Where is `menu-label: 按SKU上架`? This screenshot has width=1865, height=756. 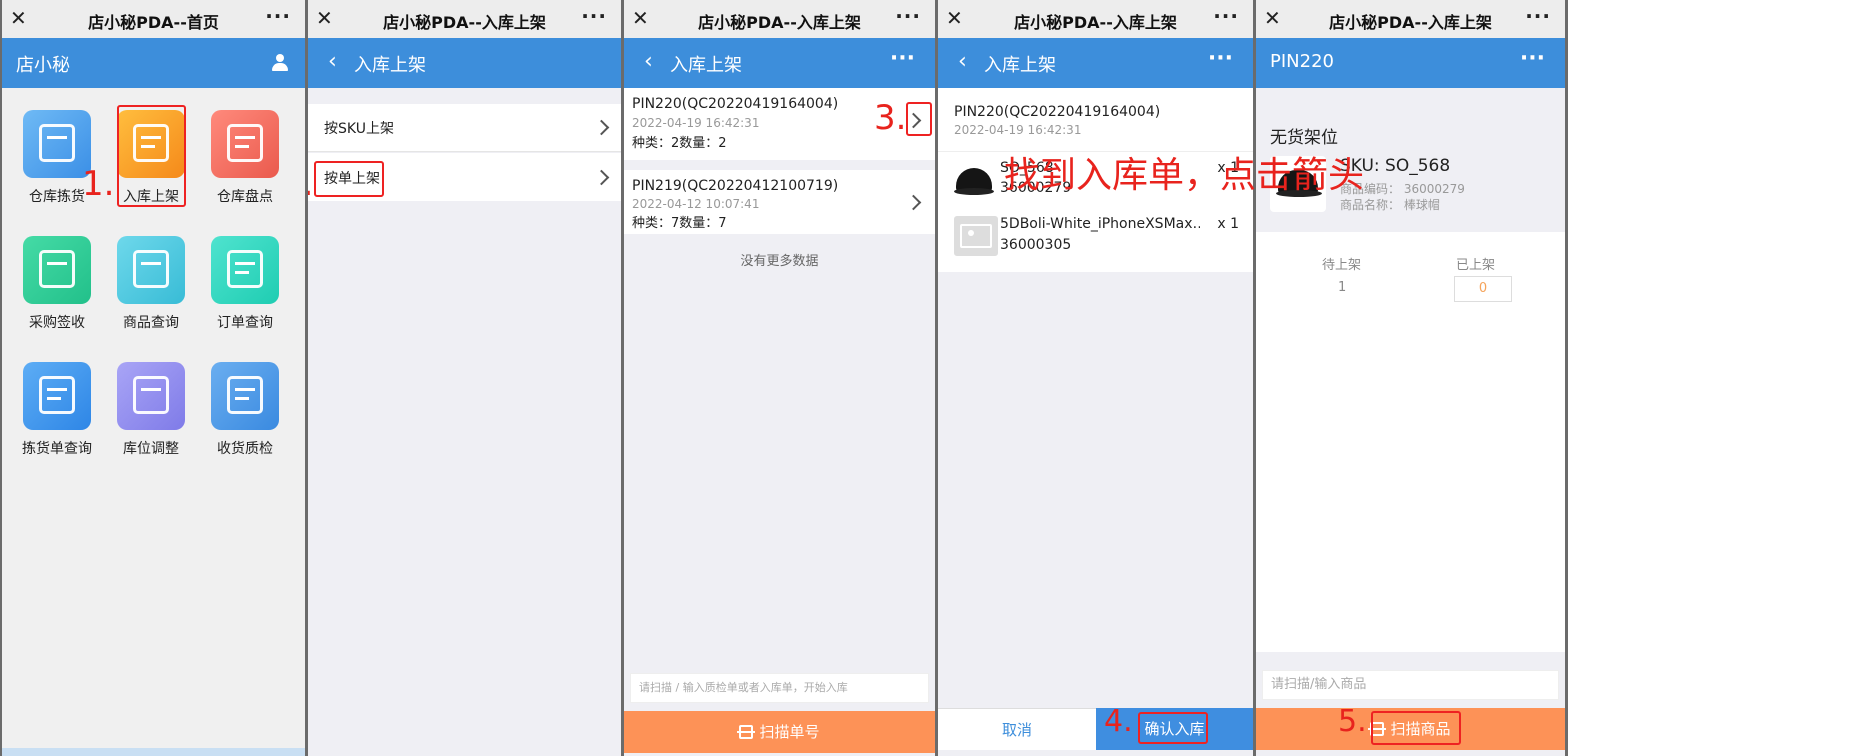 menu-label: 按SKU上架 is located at coordinates (359, 129).